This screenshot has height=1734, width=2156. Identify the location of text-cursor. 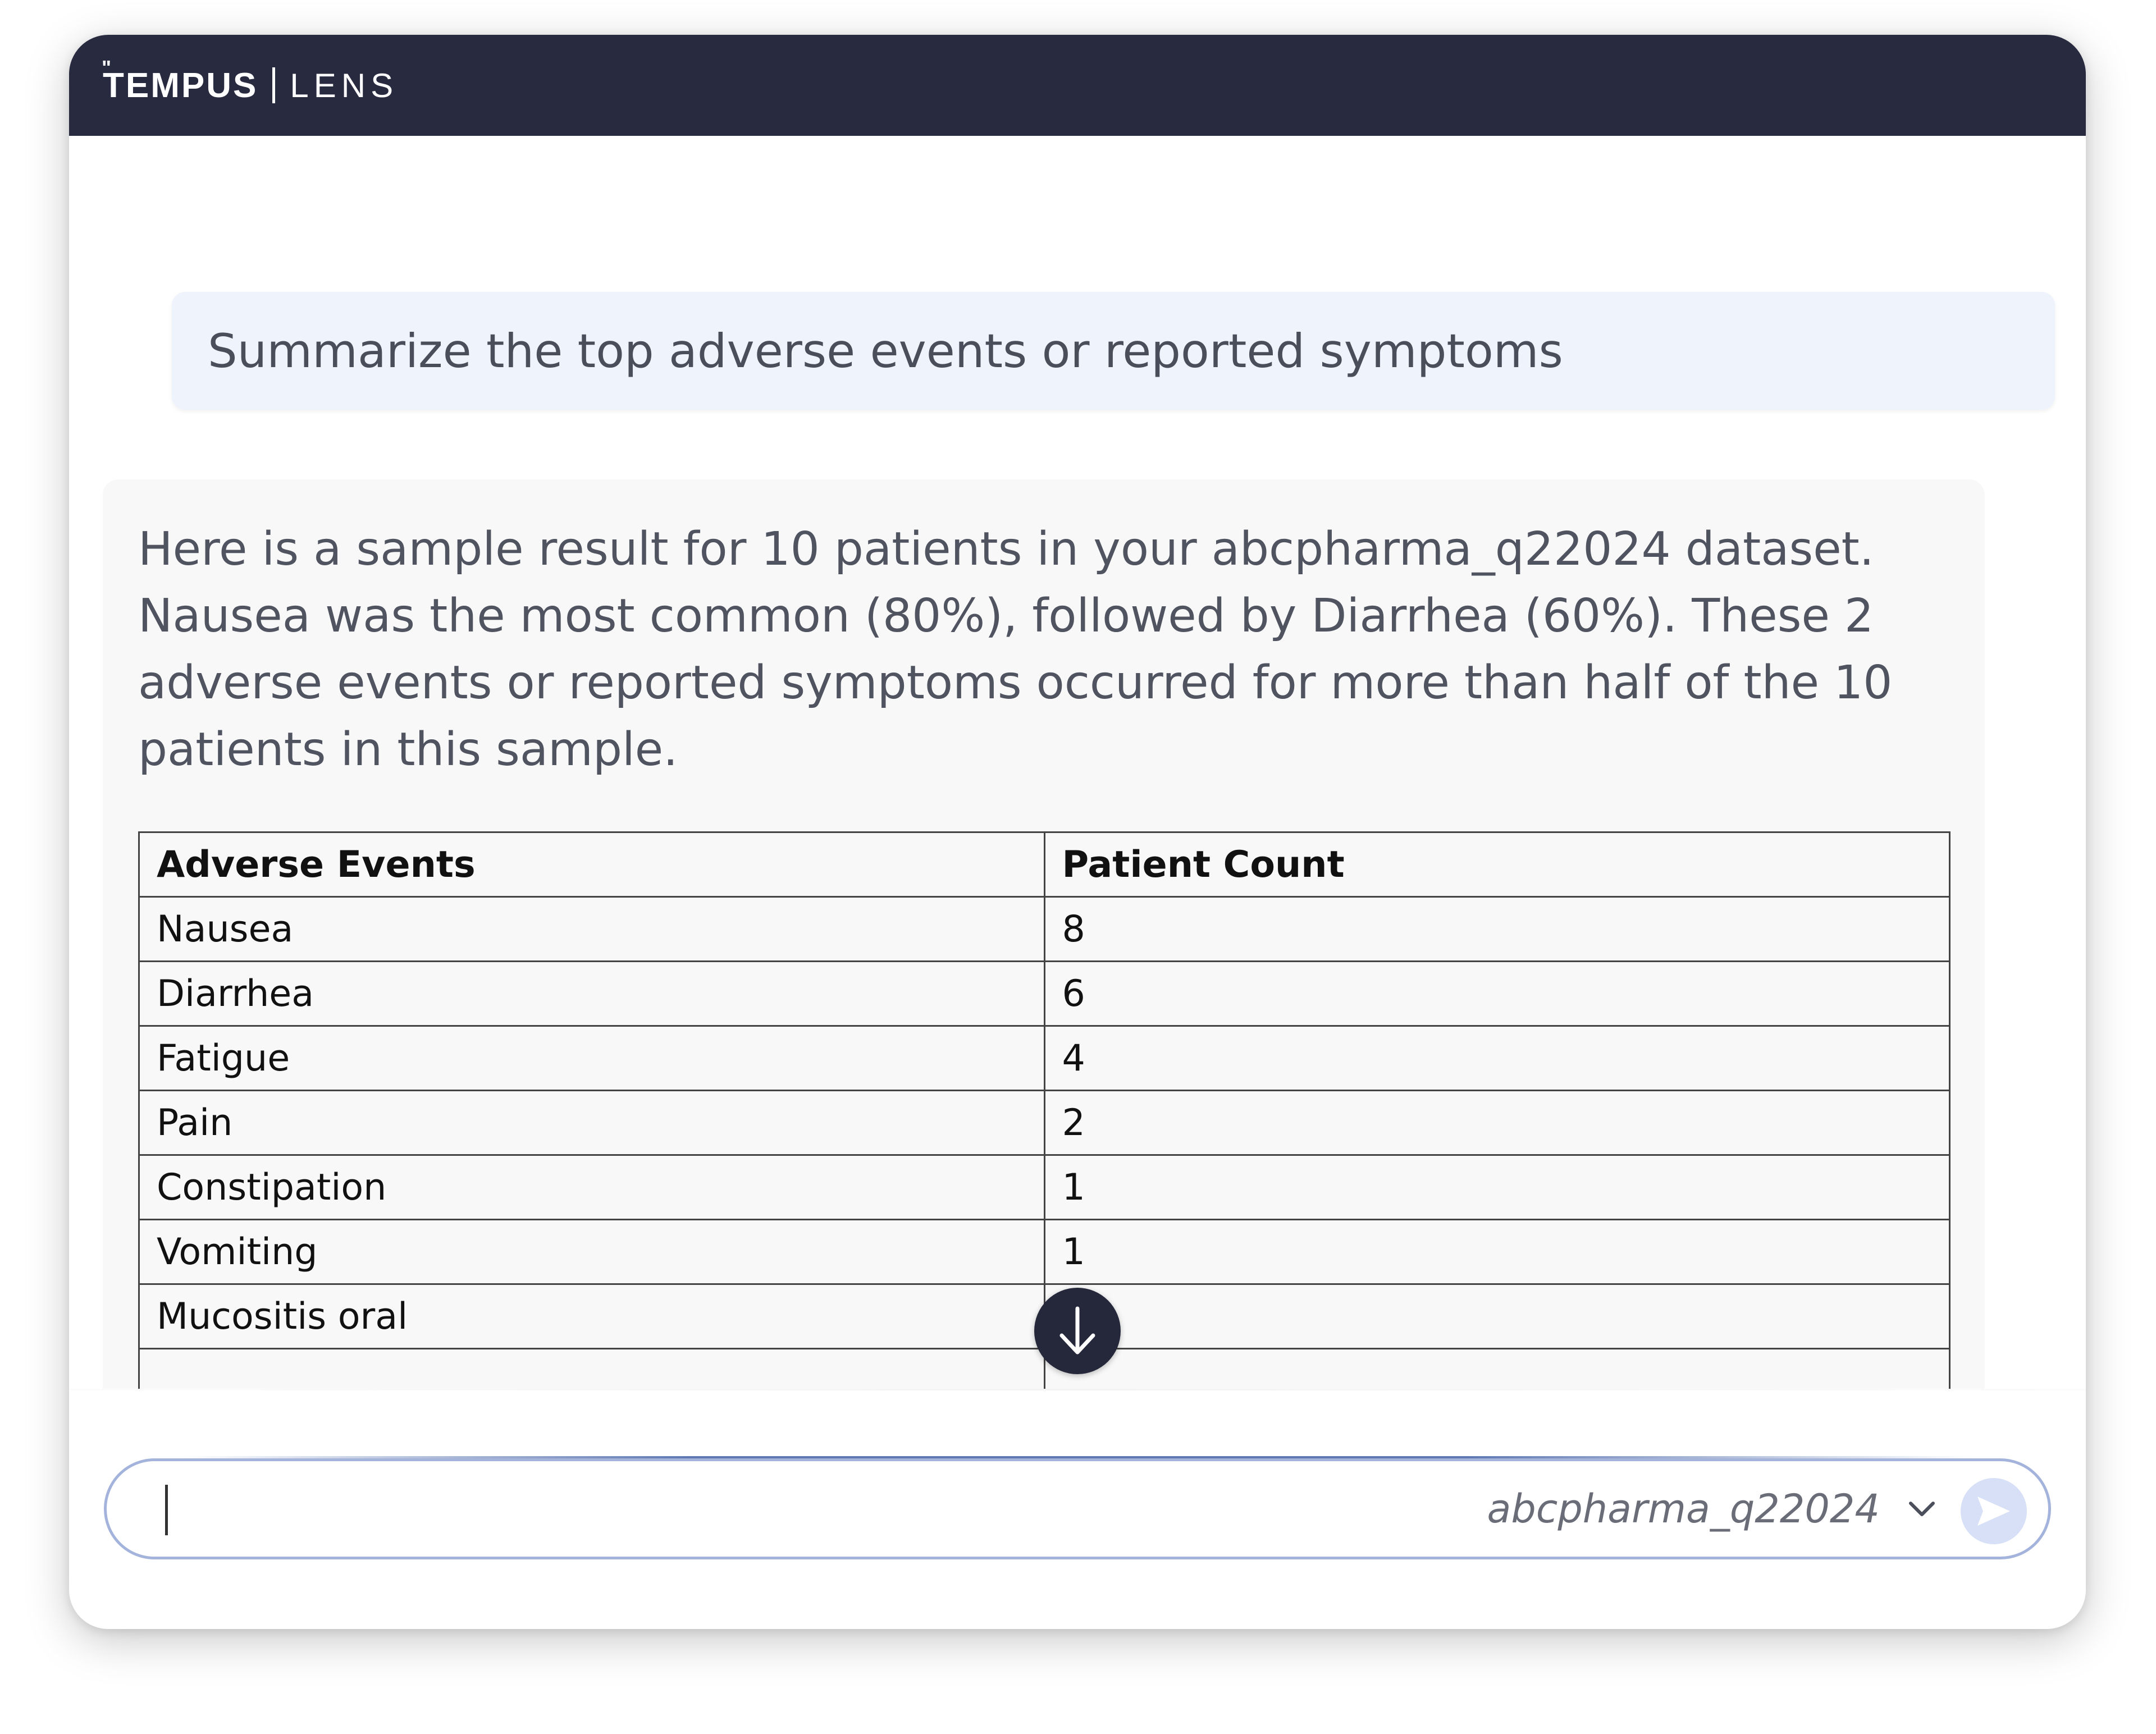
(166, 1510).